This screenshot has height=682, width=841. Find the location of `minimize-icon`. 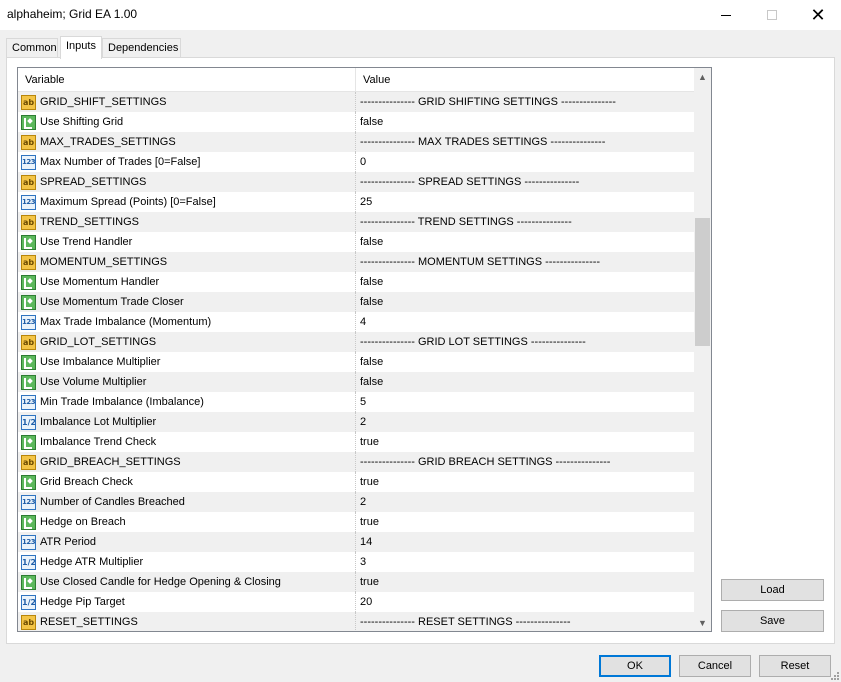

minimize-icon is located at coordinates (726, 15).